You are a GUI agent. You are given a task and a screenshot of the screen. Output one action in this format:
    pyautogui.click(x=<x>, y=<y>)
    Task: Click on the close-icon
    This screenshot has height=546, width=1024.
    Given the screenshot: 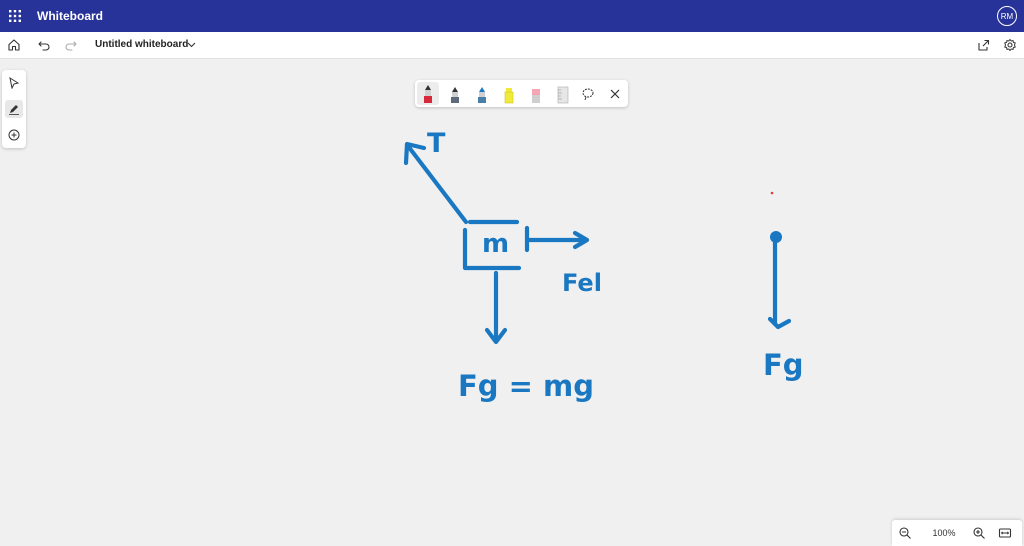 What is the action you would take?
    pyautogui.click(x=615, y=94)
    